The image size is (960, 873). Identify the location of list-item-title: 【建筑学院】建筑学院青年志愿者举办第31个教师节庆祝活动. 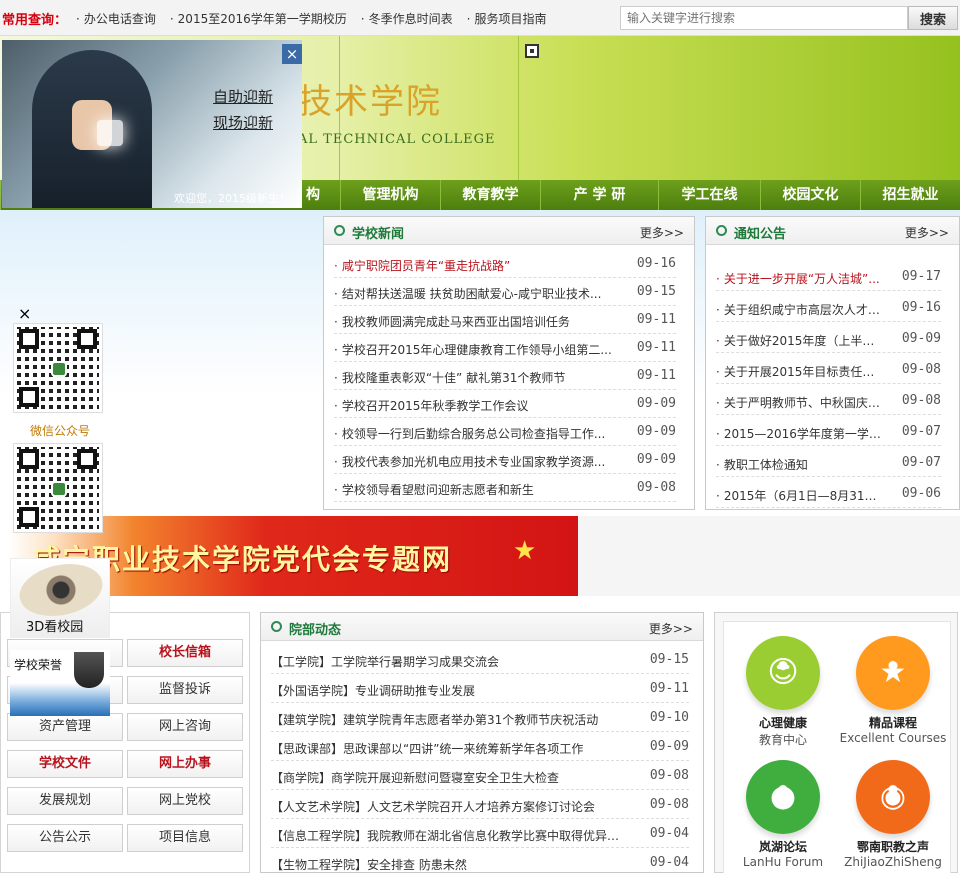
(450, 719).